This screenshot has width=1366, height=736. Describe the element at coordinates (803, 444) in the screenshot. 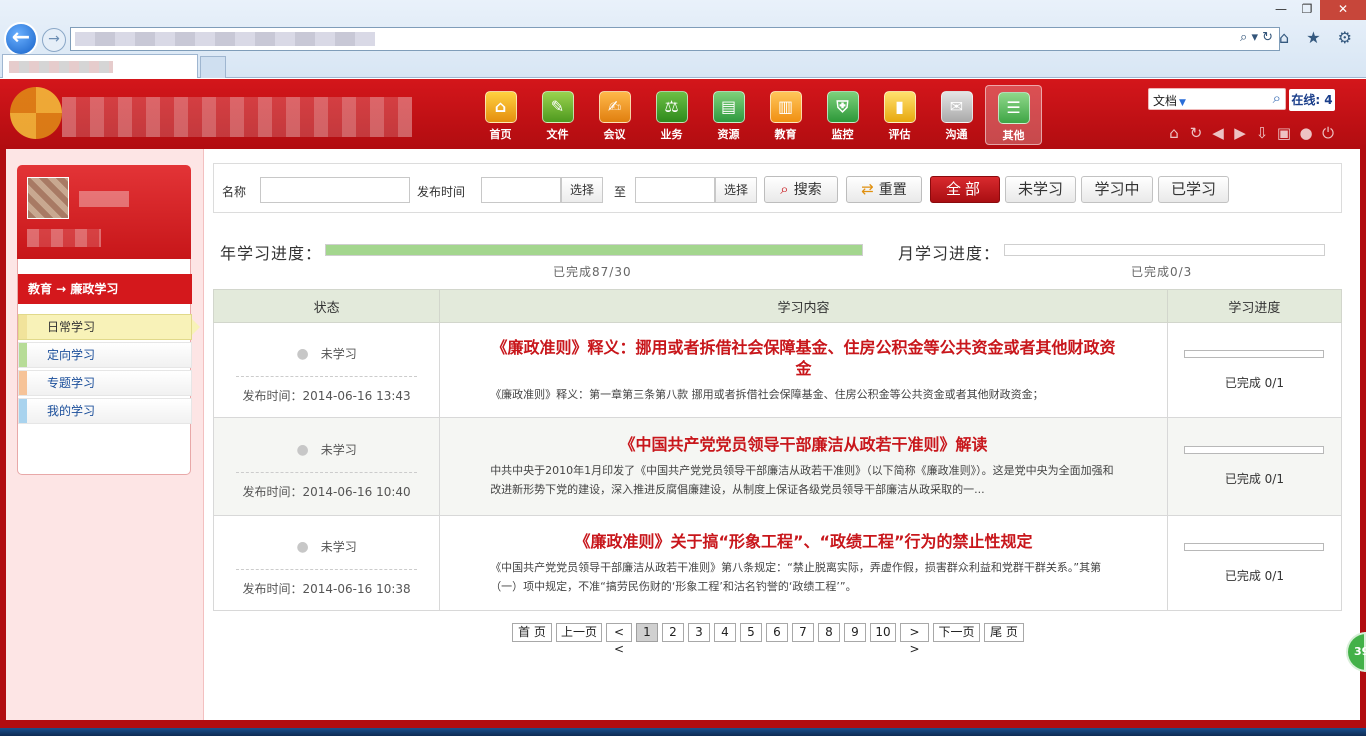

I see `content-title-link: 《中国共产党党员领导干部廉洁从政若干准则》解读` at that location.